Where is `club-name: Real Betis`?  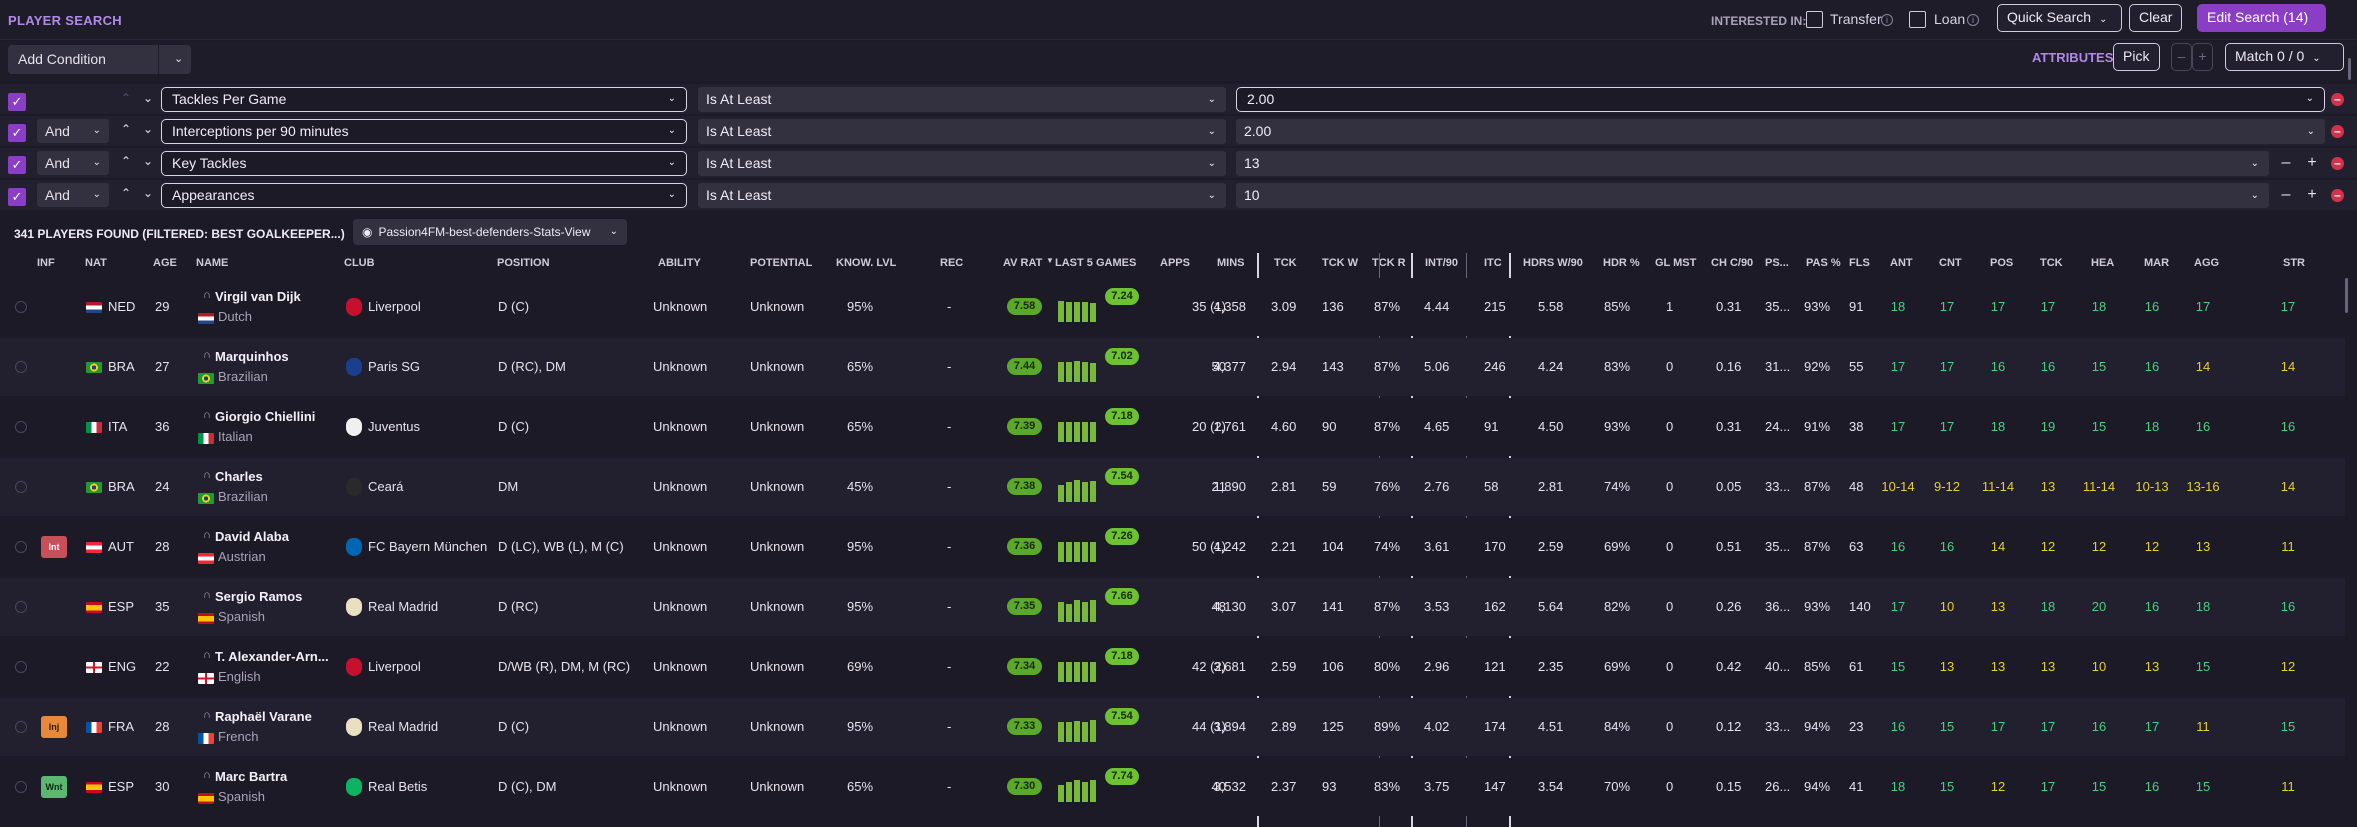
club-name: Real Betis is located at coordinates (397, 786).